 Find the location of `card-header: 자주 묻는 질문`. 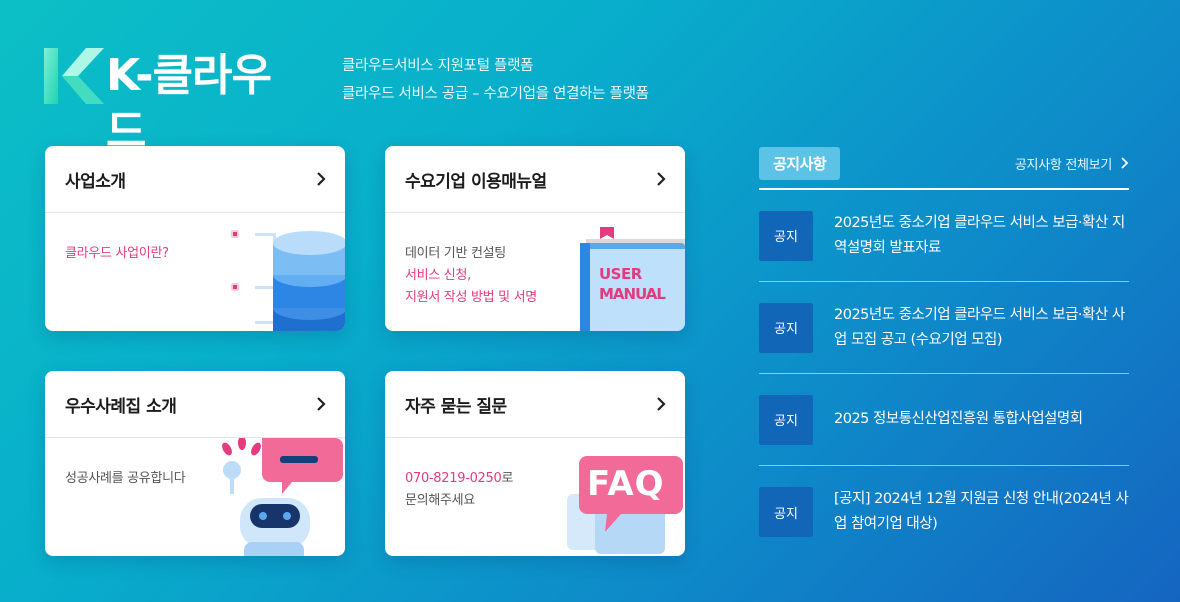

card-header: 자주 묻는 질문 is located at coordinates (535, 404).